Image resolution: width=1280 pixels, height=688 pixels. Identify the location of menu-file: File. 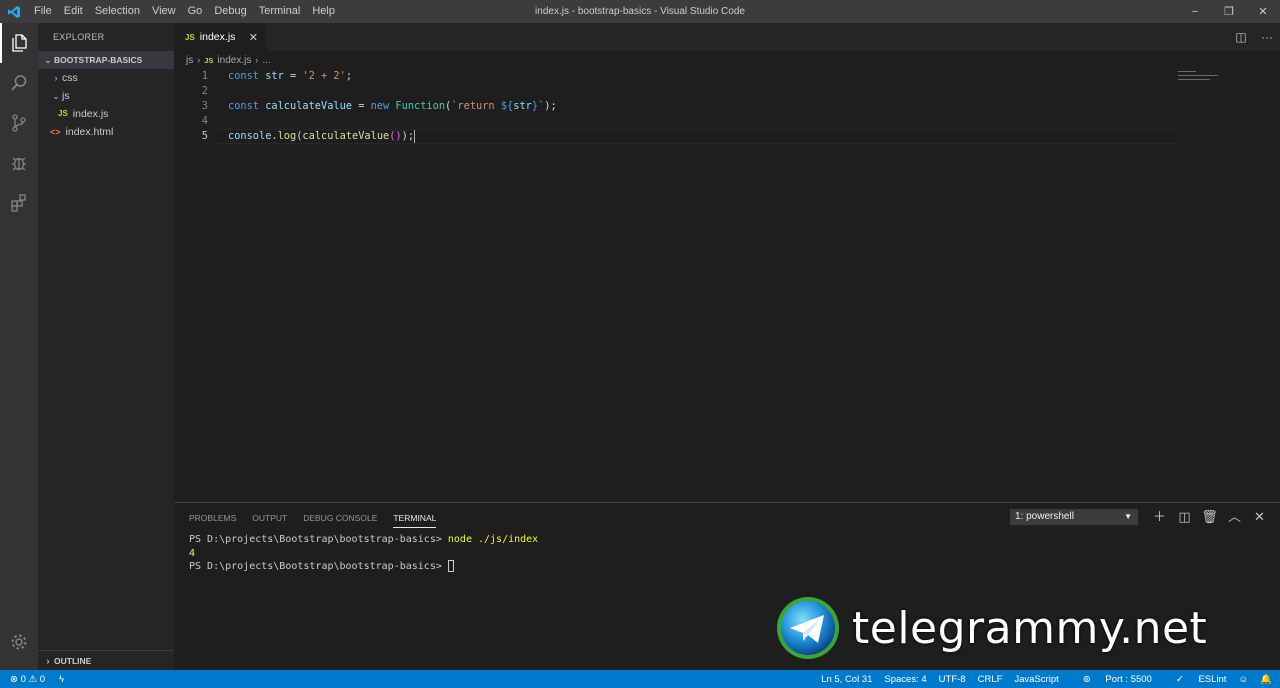
(43, 11).